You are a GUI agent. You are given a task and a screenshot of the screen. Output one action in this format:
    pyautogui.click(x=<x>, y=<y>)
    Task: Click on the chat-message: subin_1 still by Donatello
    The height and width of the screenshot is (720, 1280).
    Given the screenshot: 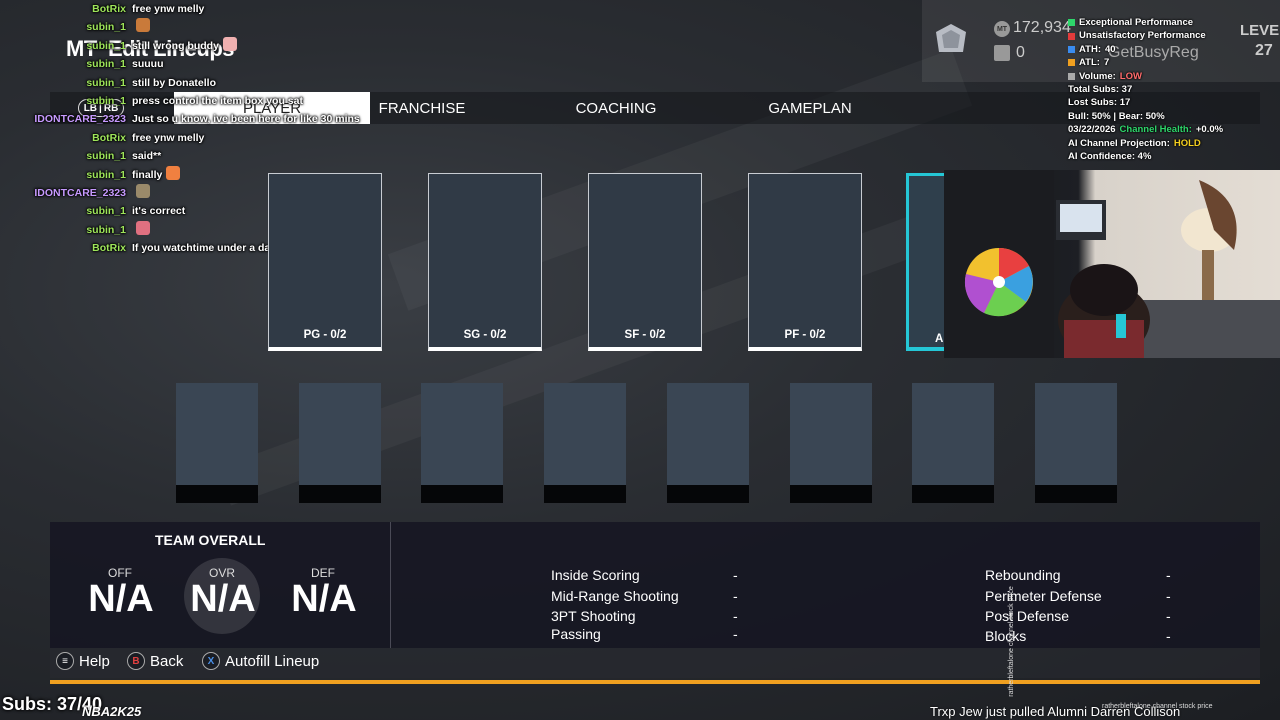 What is the action you would take?
    pyautogui.click(x=190, y=83)
    